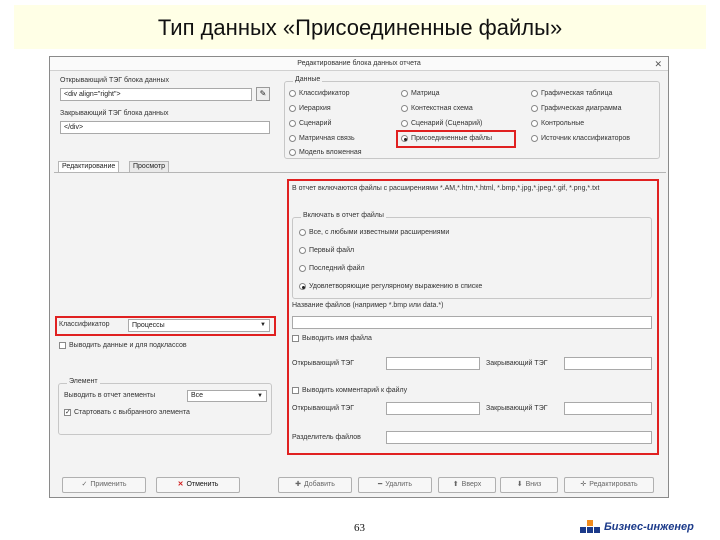 Image resolution: width=720 pixels, height=540 pixels. What do you see at coordinates (456, 139) in the screenshot?
I see `highlight-attached-files` at bounding box center [456, 139].